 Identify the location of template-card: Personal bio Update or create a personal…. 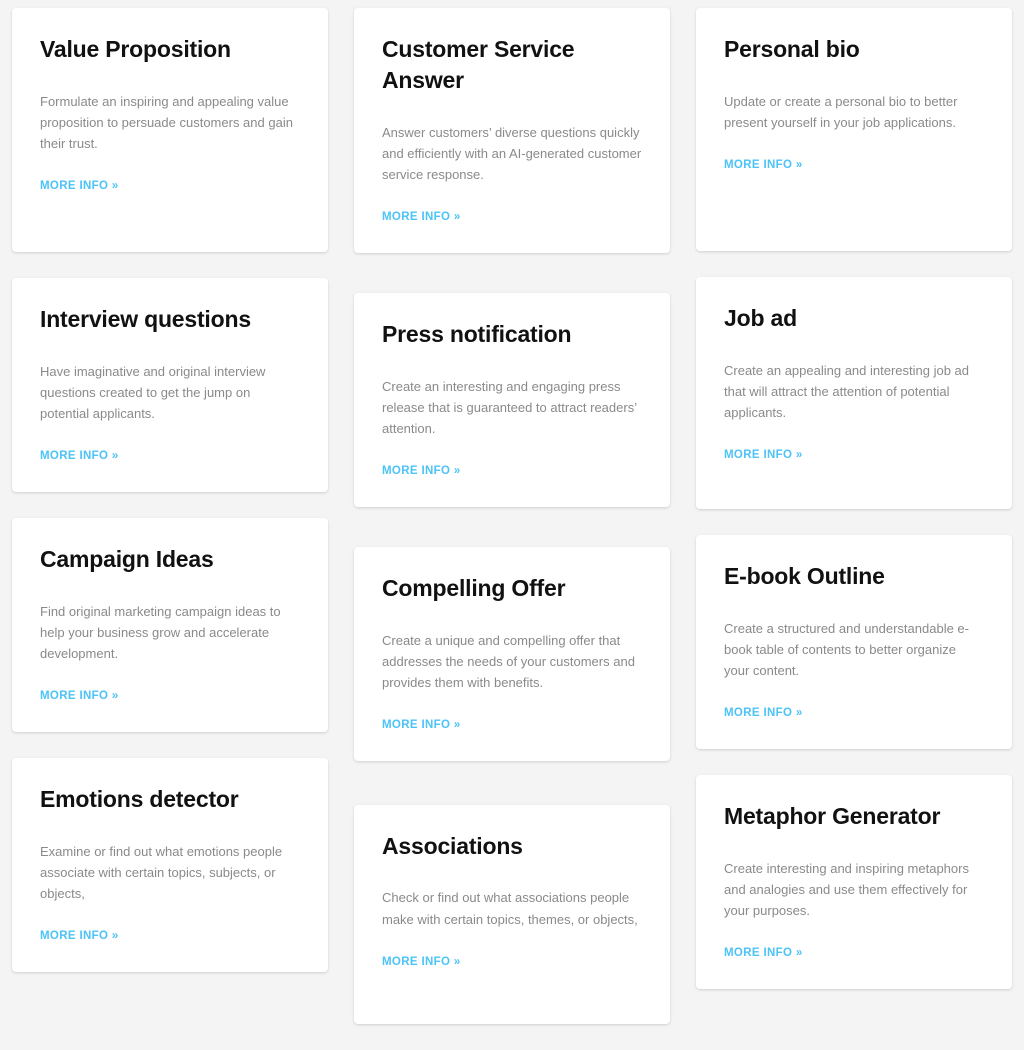
(854, 129).